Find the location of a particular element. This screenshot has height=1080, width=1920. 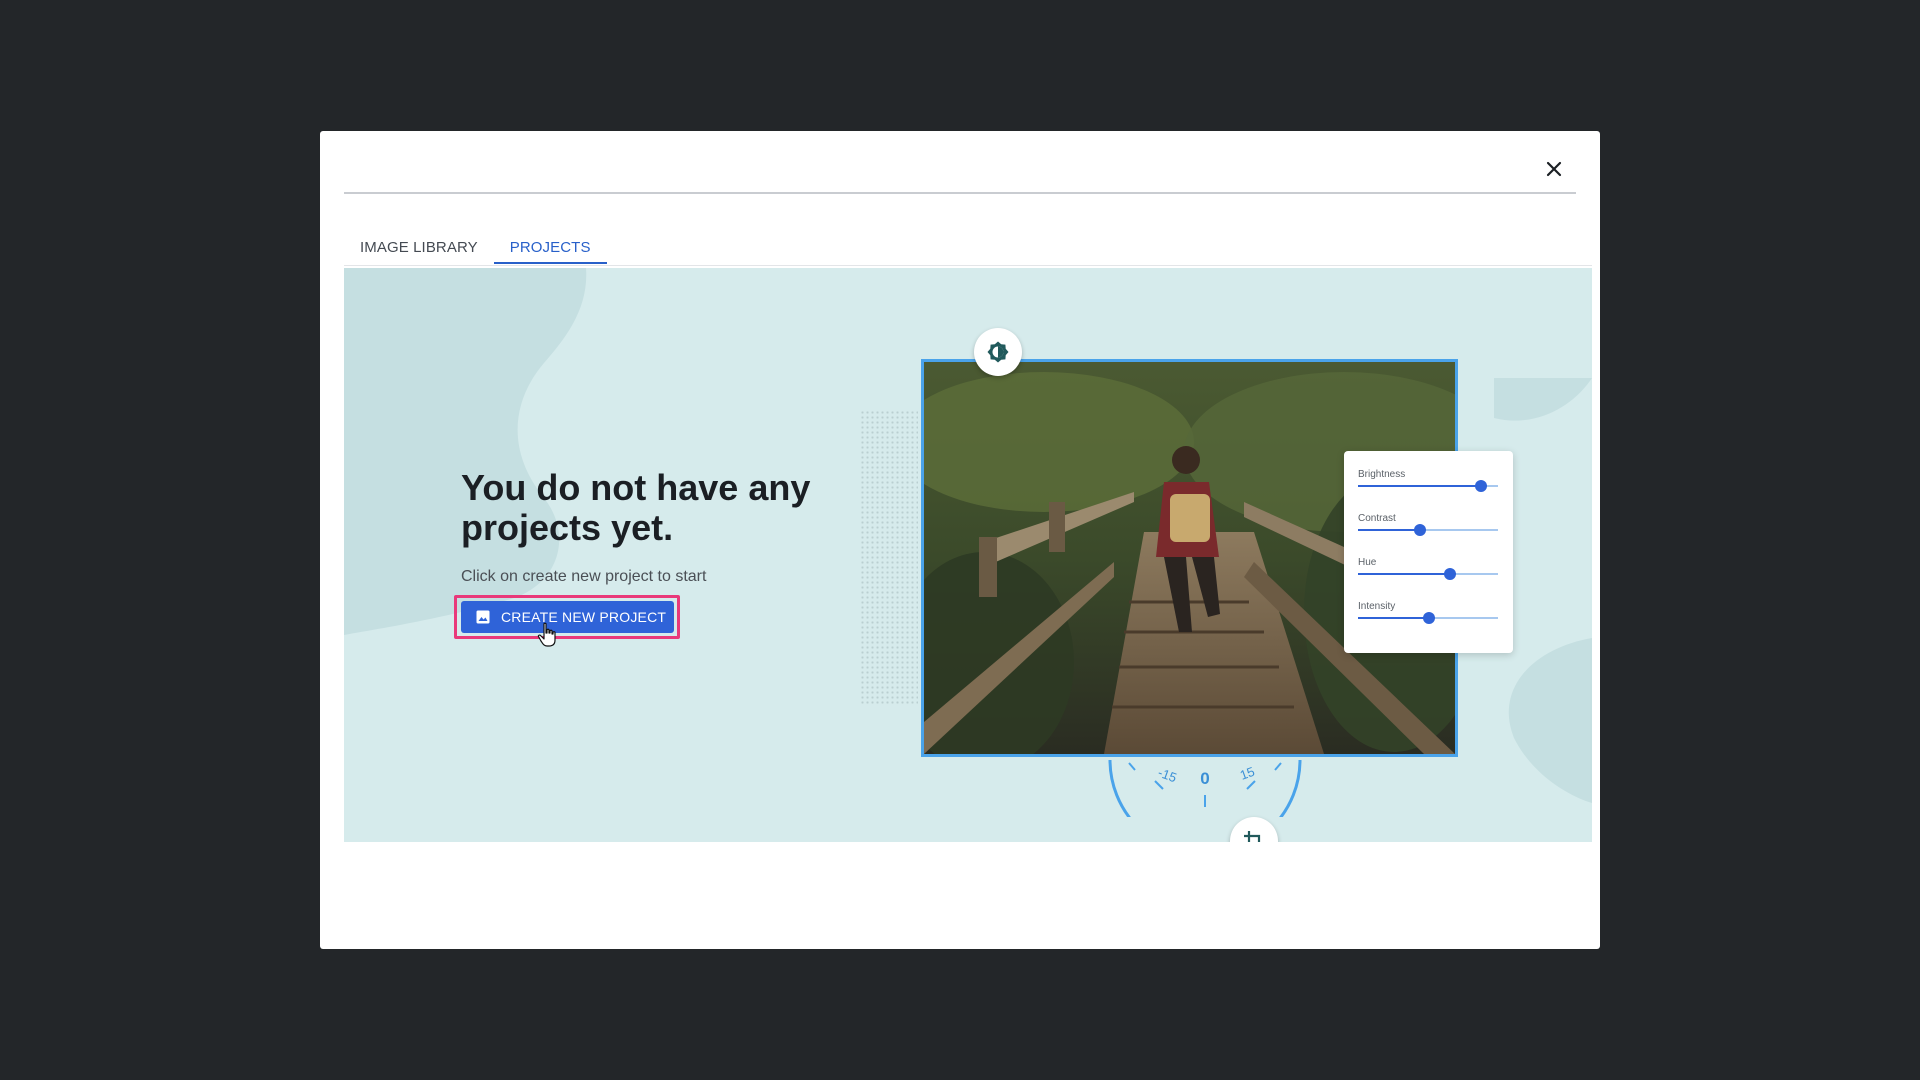

hand-pointer-cursor is located at coordinates (546, 634).